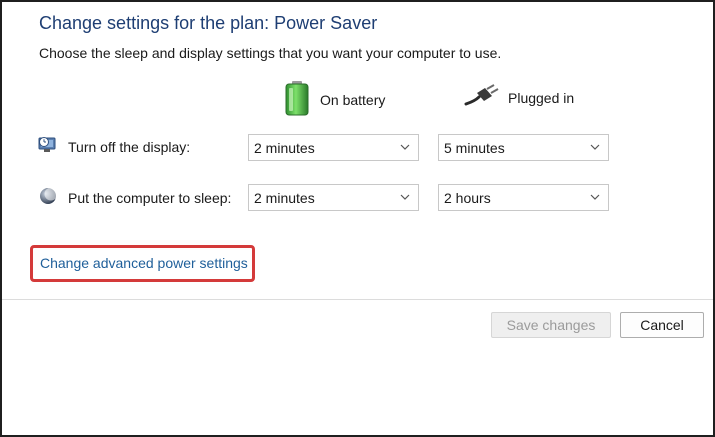 This screenshot has width=715, height=437. What do you see at coordinates (333, 197) in the screenshot?
I see `sleep-on-battery-select: 2 minutes` at bounding box center [333, 197].